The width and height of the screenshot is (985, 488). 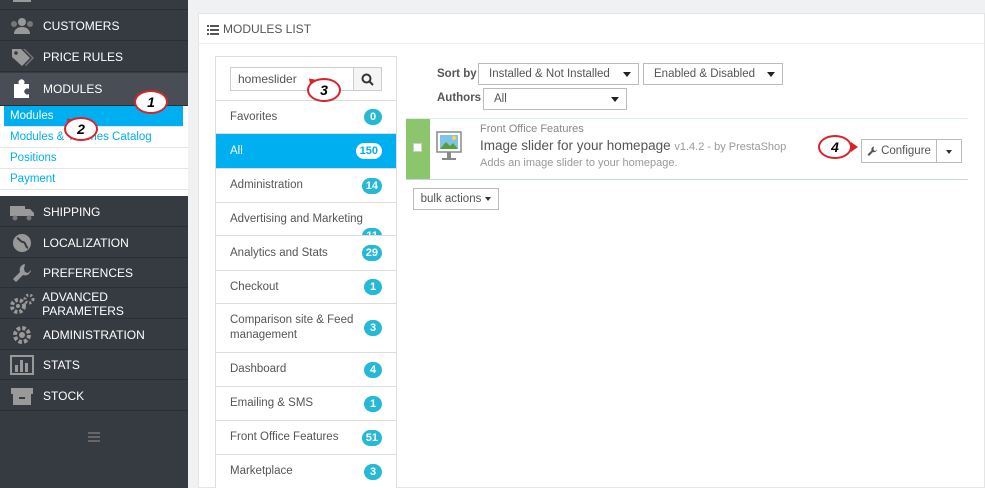 I want to click on category-item: Advertising and Marketing11, so click(x=306, y=218).